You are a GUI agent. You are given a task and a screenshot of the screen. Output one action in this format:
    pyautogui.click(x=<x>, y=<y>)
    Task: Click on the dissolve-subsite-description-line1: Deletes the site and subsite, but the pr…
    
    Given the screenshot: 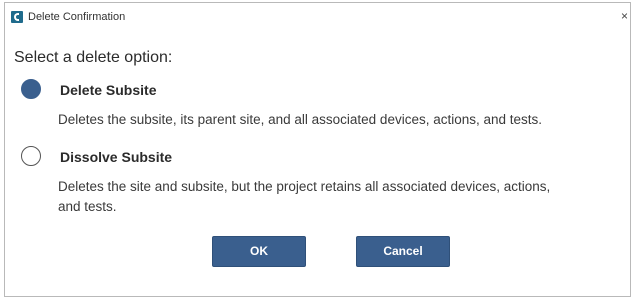 What is the action you would take?
    pyautogui.click(x=304, y=186)
    